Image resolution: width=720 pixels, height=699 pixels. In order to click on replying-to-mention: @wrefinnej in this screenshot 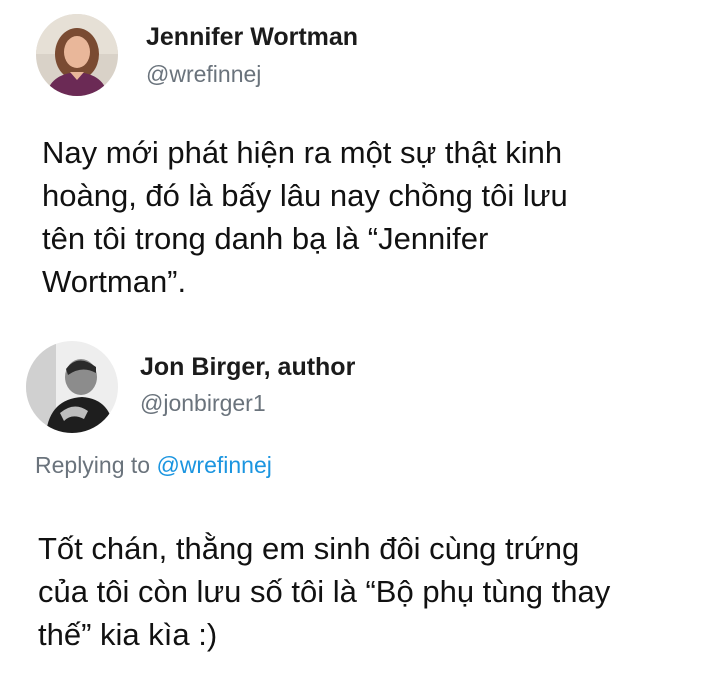, I will do `click(213, 465)`.